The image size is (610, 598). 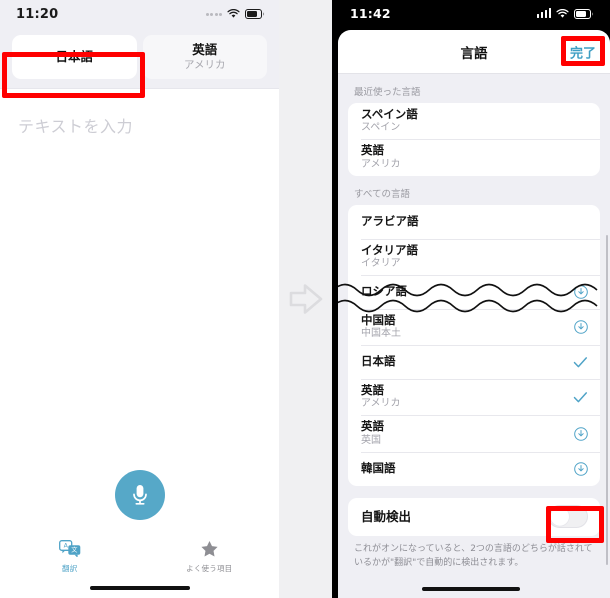 I want to click on language-region: スペイン, so click(x=381, y=128).